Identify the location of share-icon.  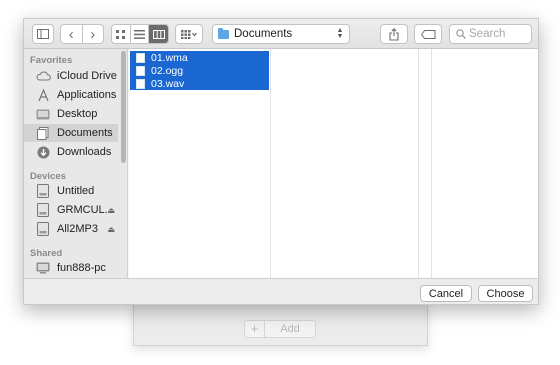
(394, 34).